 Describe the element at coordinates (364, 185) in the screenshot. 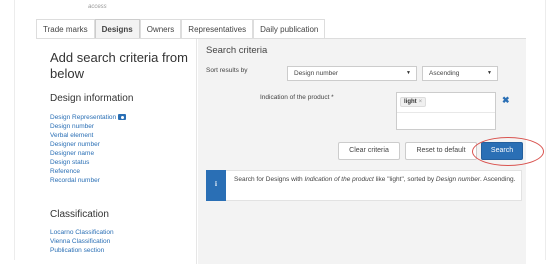

I see `search-summary-box` at that location.